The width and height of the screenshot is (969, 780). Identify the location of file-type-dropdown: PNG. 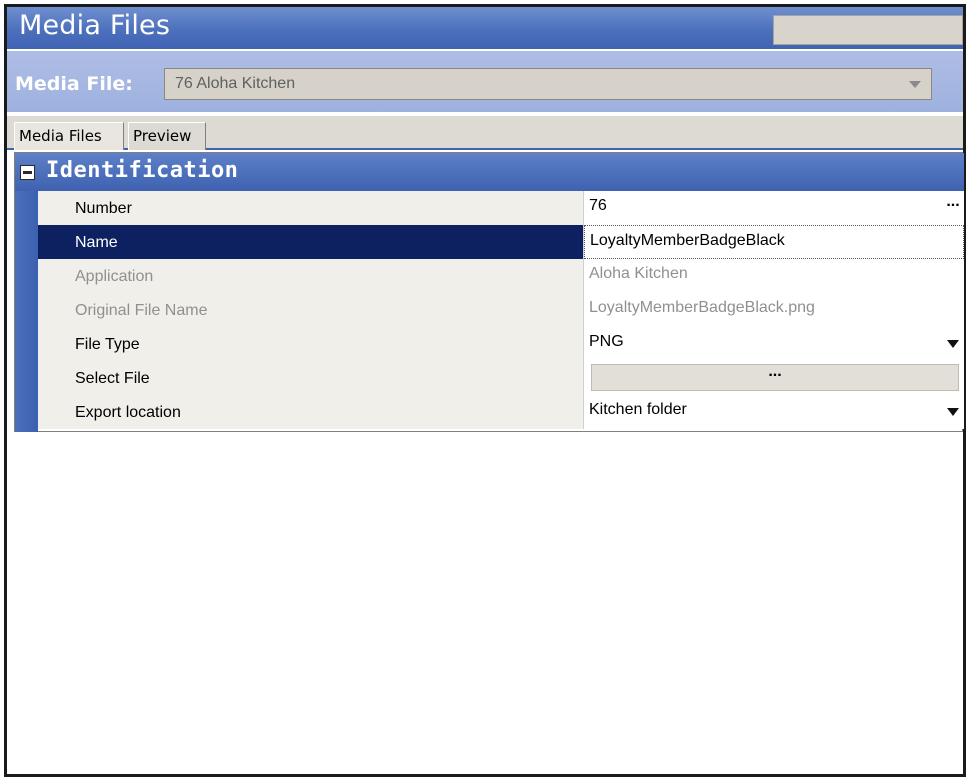
(774, 344).